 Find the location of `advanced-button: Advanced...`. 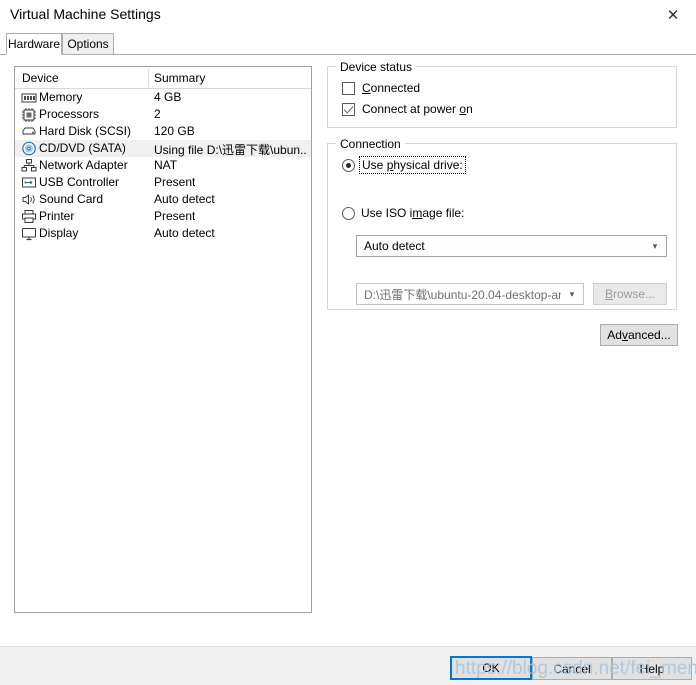

advanced-button: Advanced... is located at coordinates (639, 335).